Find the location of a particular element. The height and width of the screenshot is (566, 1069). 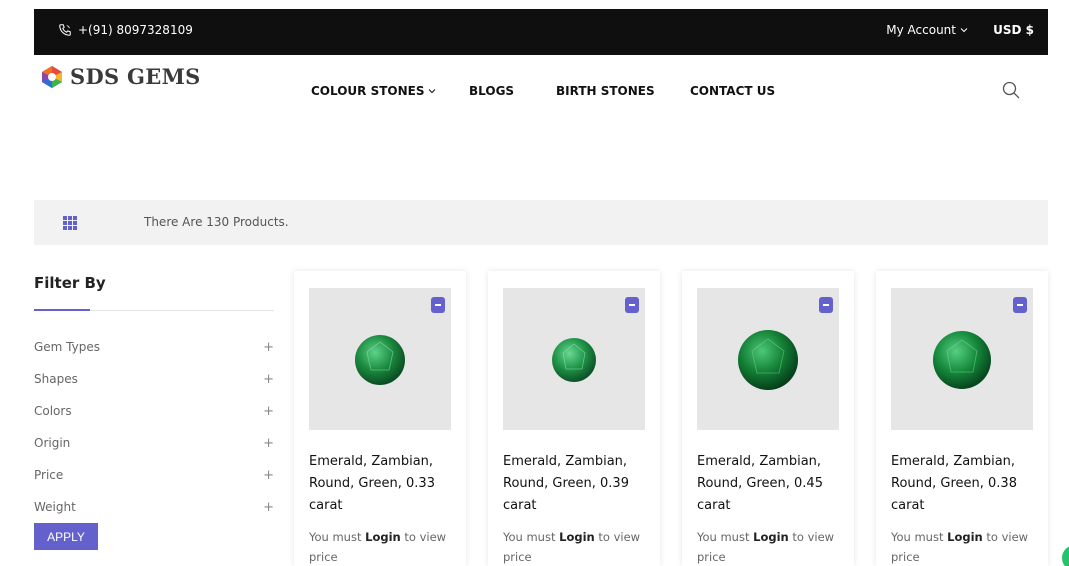

nav-label: BIRTH STONES is located at coordinates (605, 91).